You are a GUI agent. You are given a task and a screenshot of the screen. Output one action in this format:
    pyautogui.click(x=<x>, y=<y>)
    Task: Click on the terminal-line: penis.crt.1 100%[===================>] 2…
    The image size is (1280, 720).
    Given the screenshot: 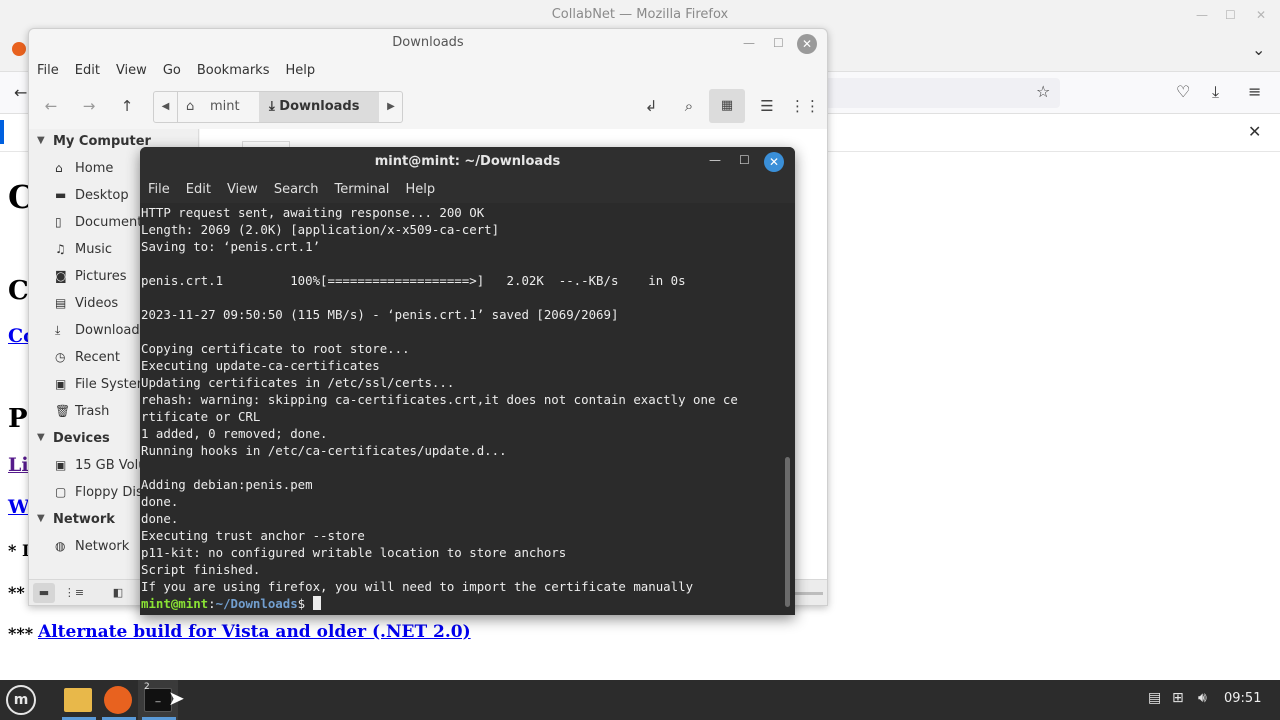 What is the action you would take?
    pyautogui.click(x=413, y=280)
    